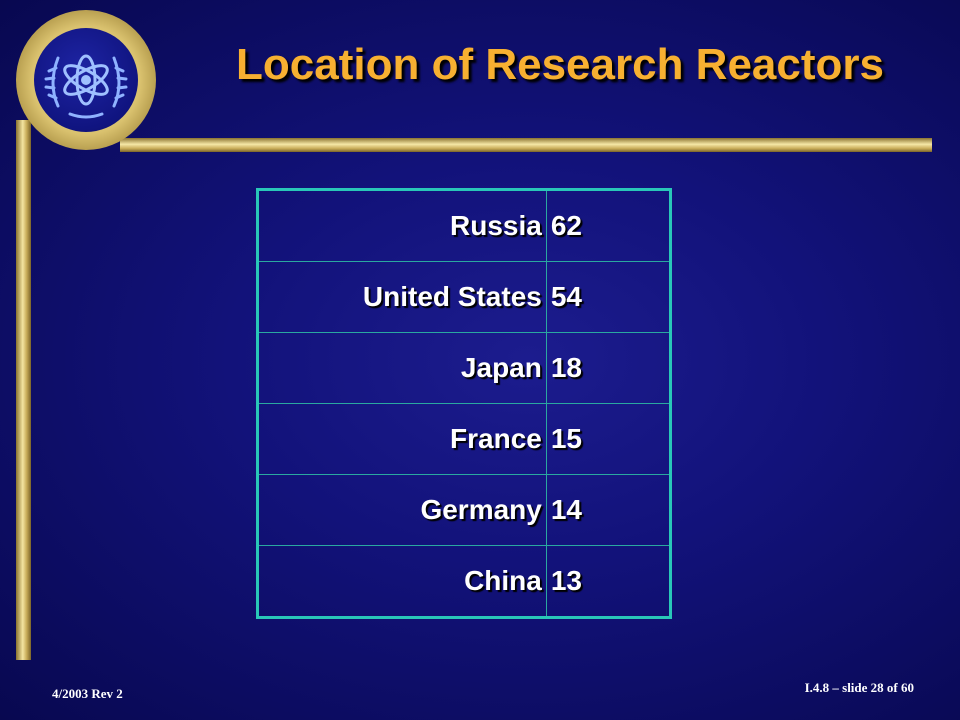  I want to click on country-cell: China, so click(402, 581).